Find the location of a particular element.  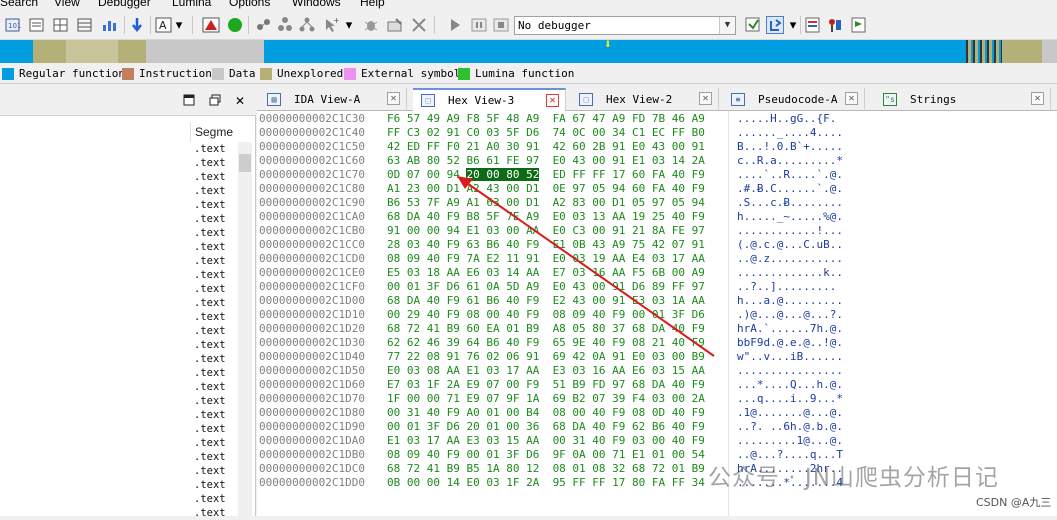

chevron-down-icon: ▼ is located at coordinates (727, 25).